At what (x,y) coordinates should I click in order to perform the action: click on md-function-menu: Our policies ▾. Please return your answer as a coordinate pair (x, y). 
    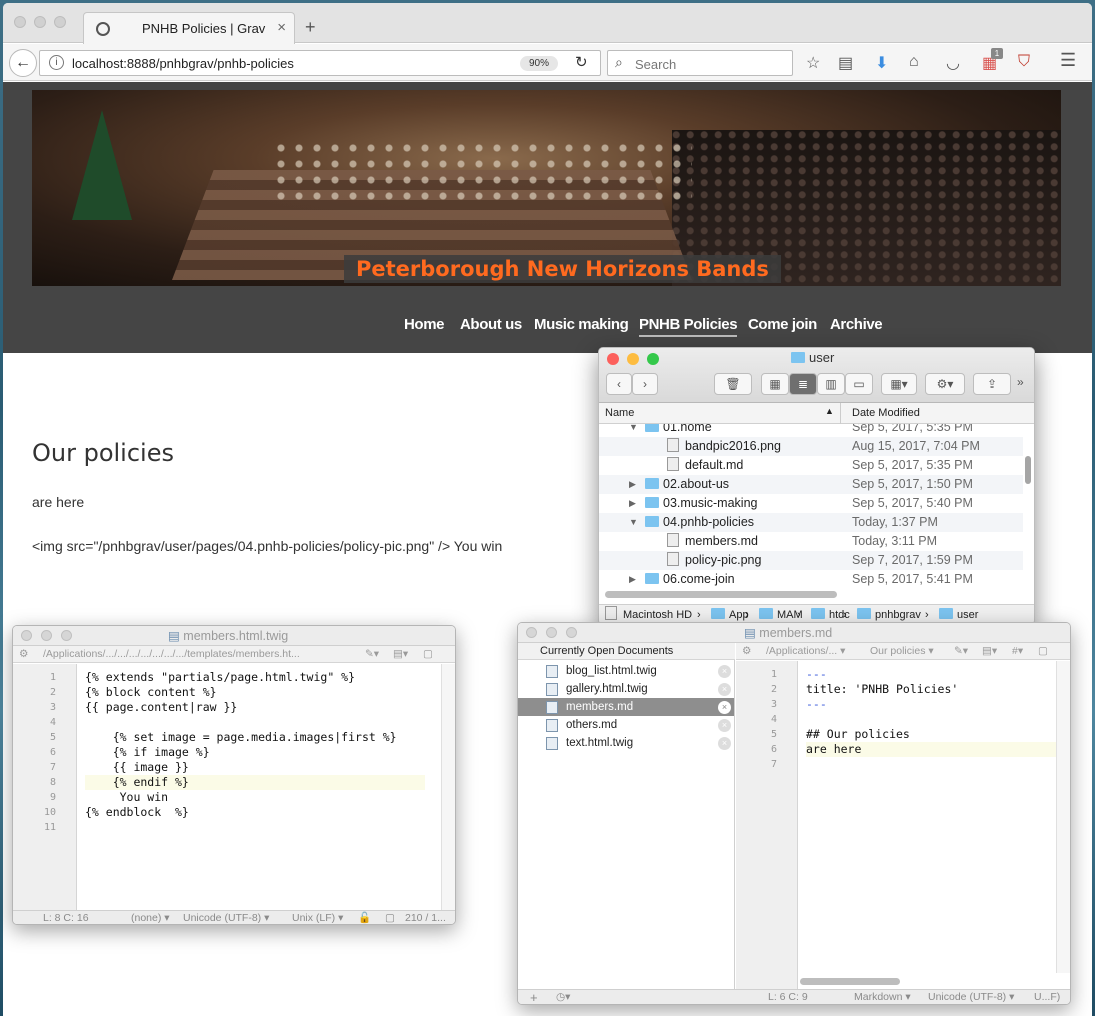
    Looking at the image, I should click on (902, 651).